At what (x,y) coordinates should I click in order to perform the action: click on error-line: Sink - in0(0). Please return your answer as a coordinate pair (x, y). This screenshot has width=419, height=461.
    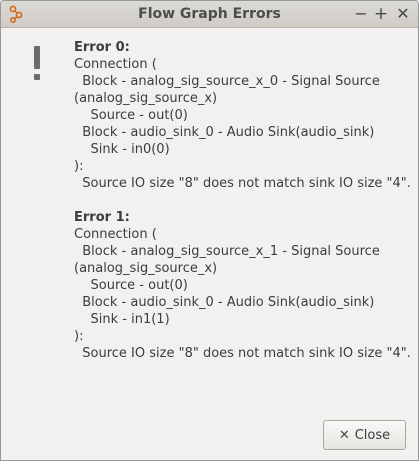
    Looking at the image, I should click on (122, 149).